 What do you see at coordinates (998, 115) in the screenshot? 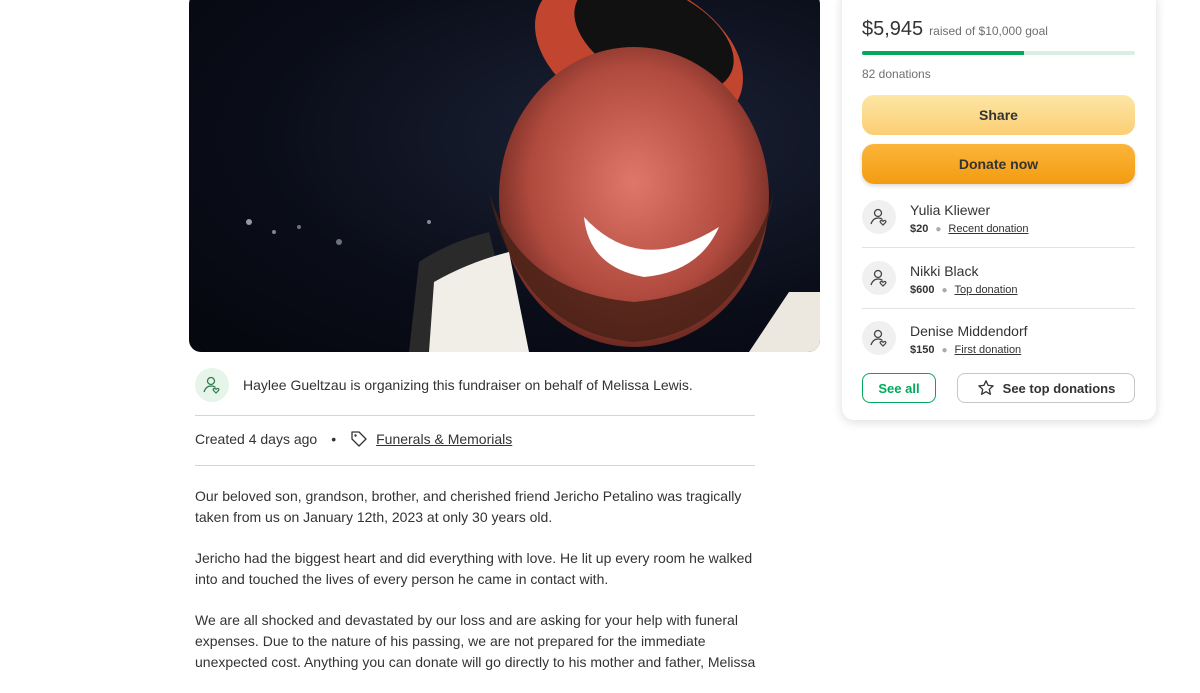
I see `share-button: Share` at bounding box center [998, 115].